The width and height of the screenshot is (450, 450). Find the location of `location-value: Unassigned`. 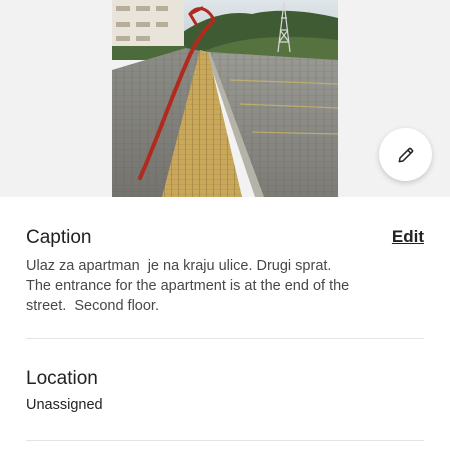

location-value: Unassigned is located at coordinates (64, 405).